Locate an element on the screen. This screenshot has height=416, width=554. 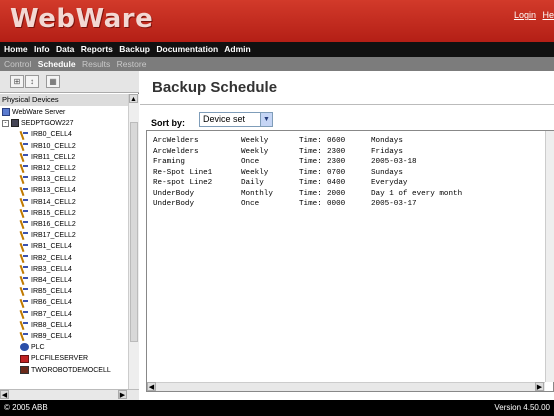
schedule-row: ArcWelders Weekly Time: 2300 Fridays is located at coordinates (348, 152).